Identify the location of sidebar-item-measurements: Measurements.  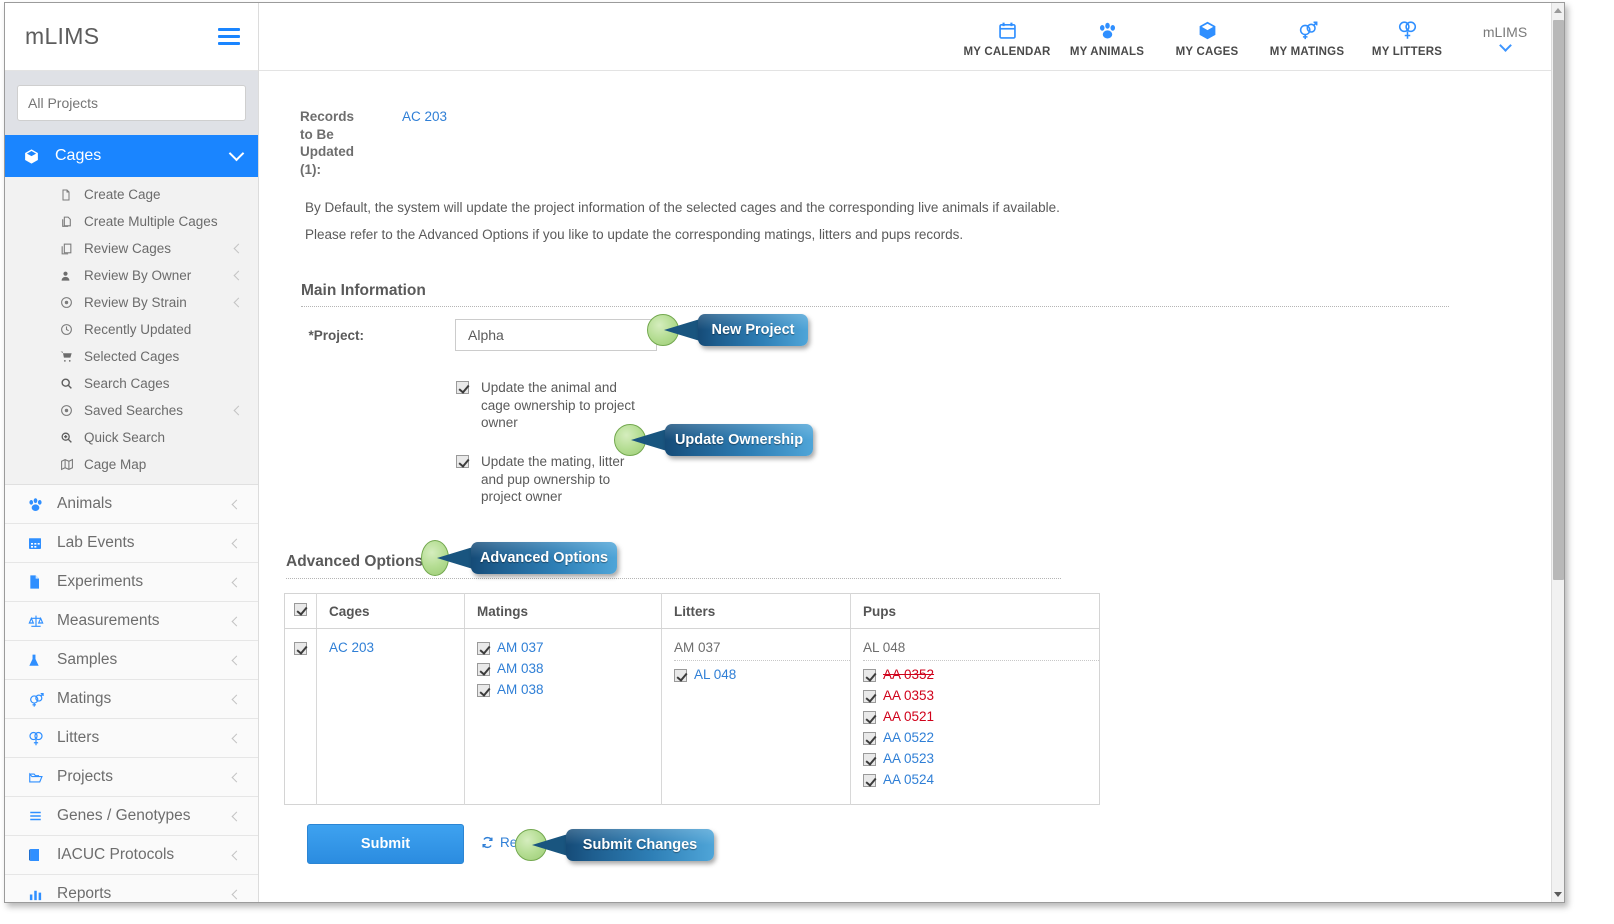
(131, 621).